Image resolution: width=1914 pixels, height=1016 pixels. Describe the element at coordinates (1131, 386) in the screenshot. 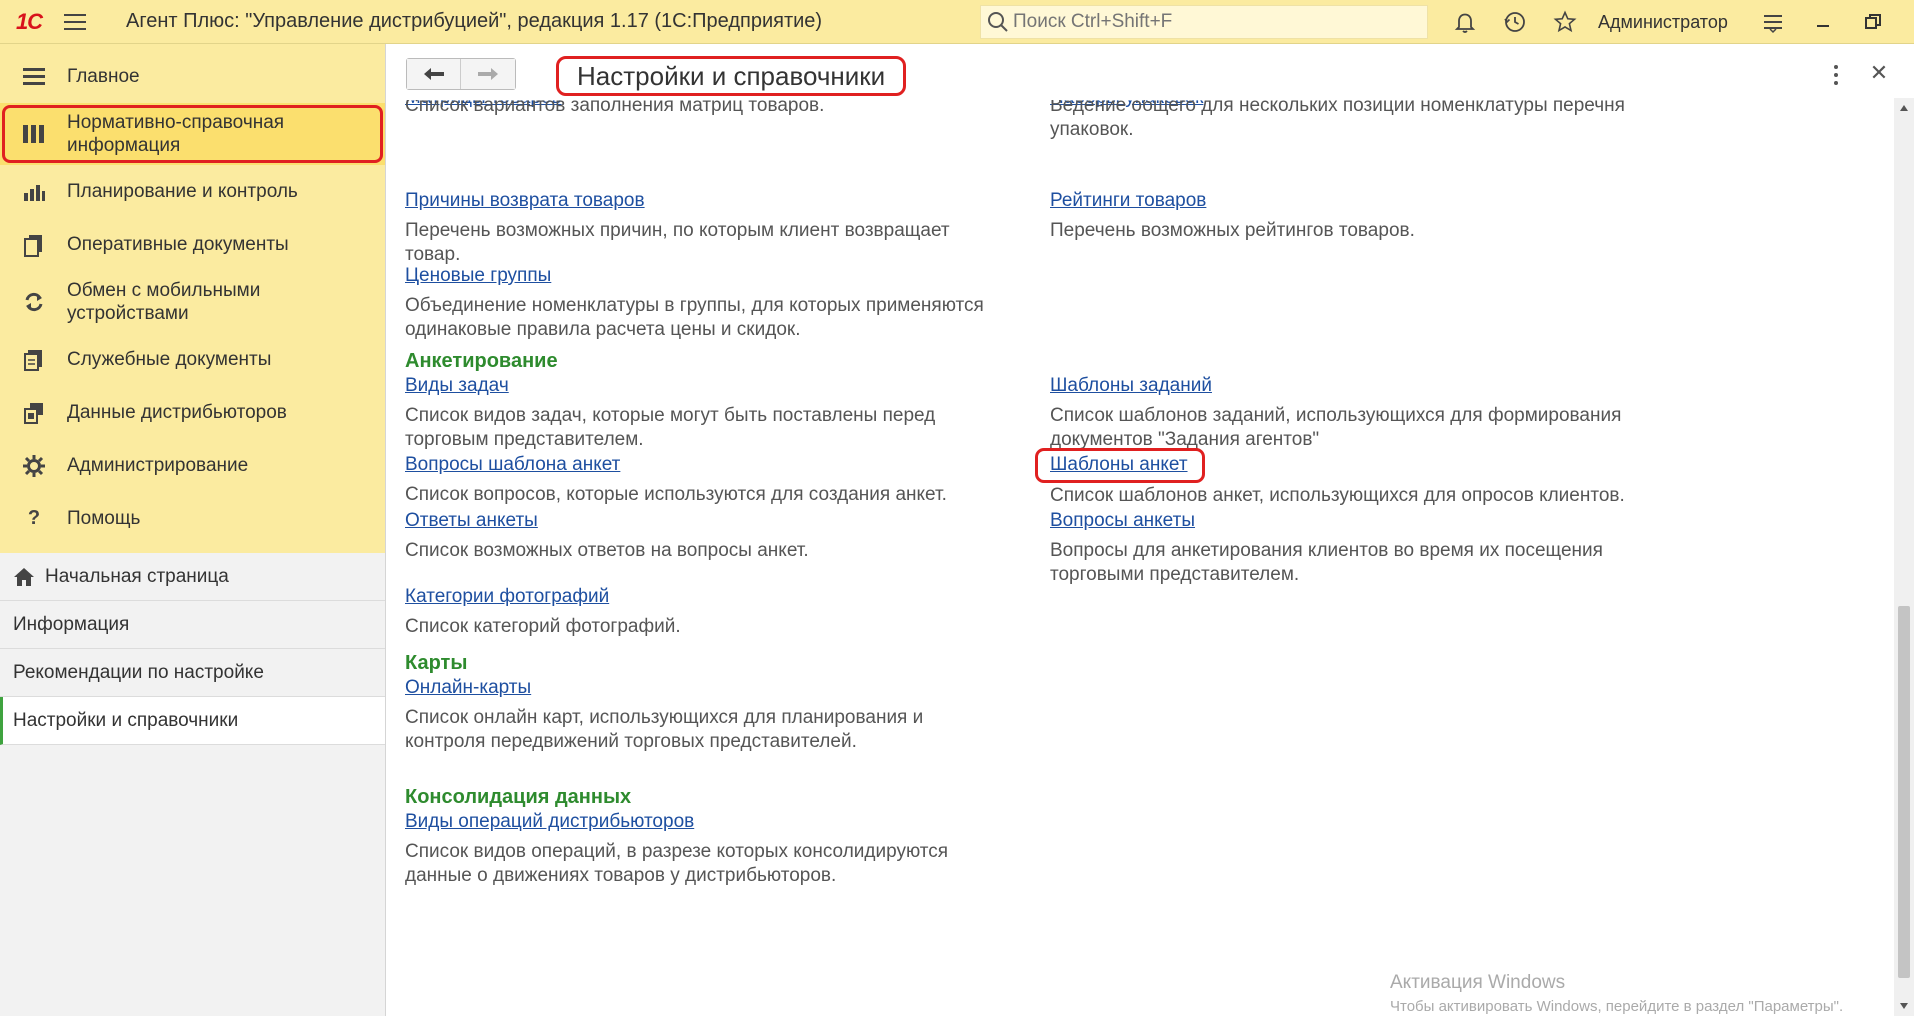

I see `link-task-templates: Шаблоны заданий` at that location.